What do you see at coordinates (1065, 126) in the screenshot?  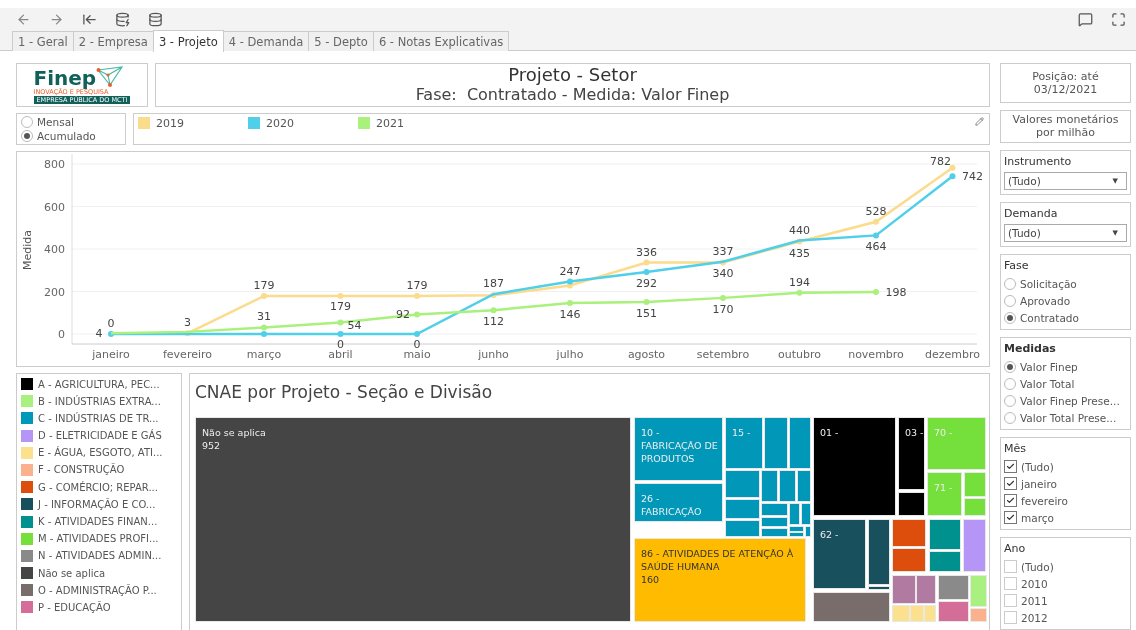 I see `currency-note: Valores monetários por milhão` at bounding box center [1065, 126].